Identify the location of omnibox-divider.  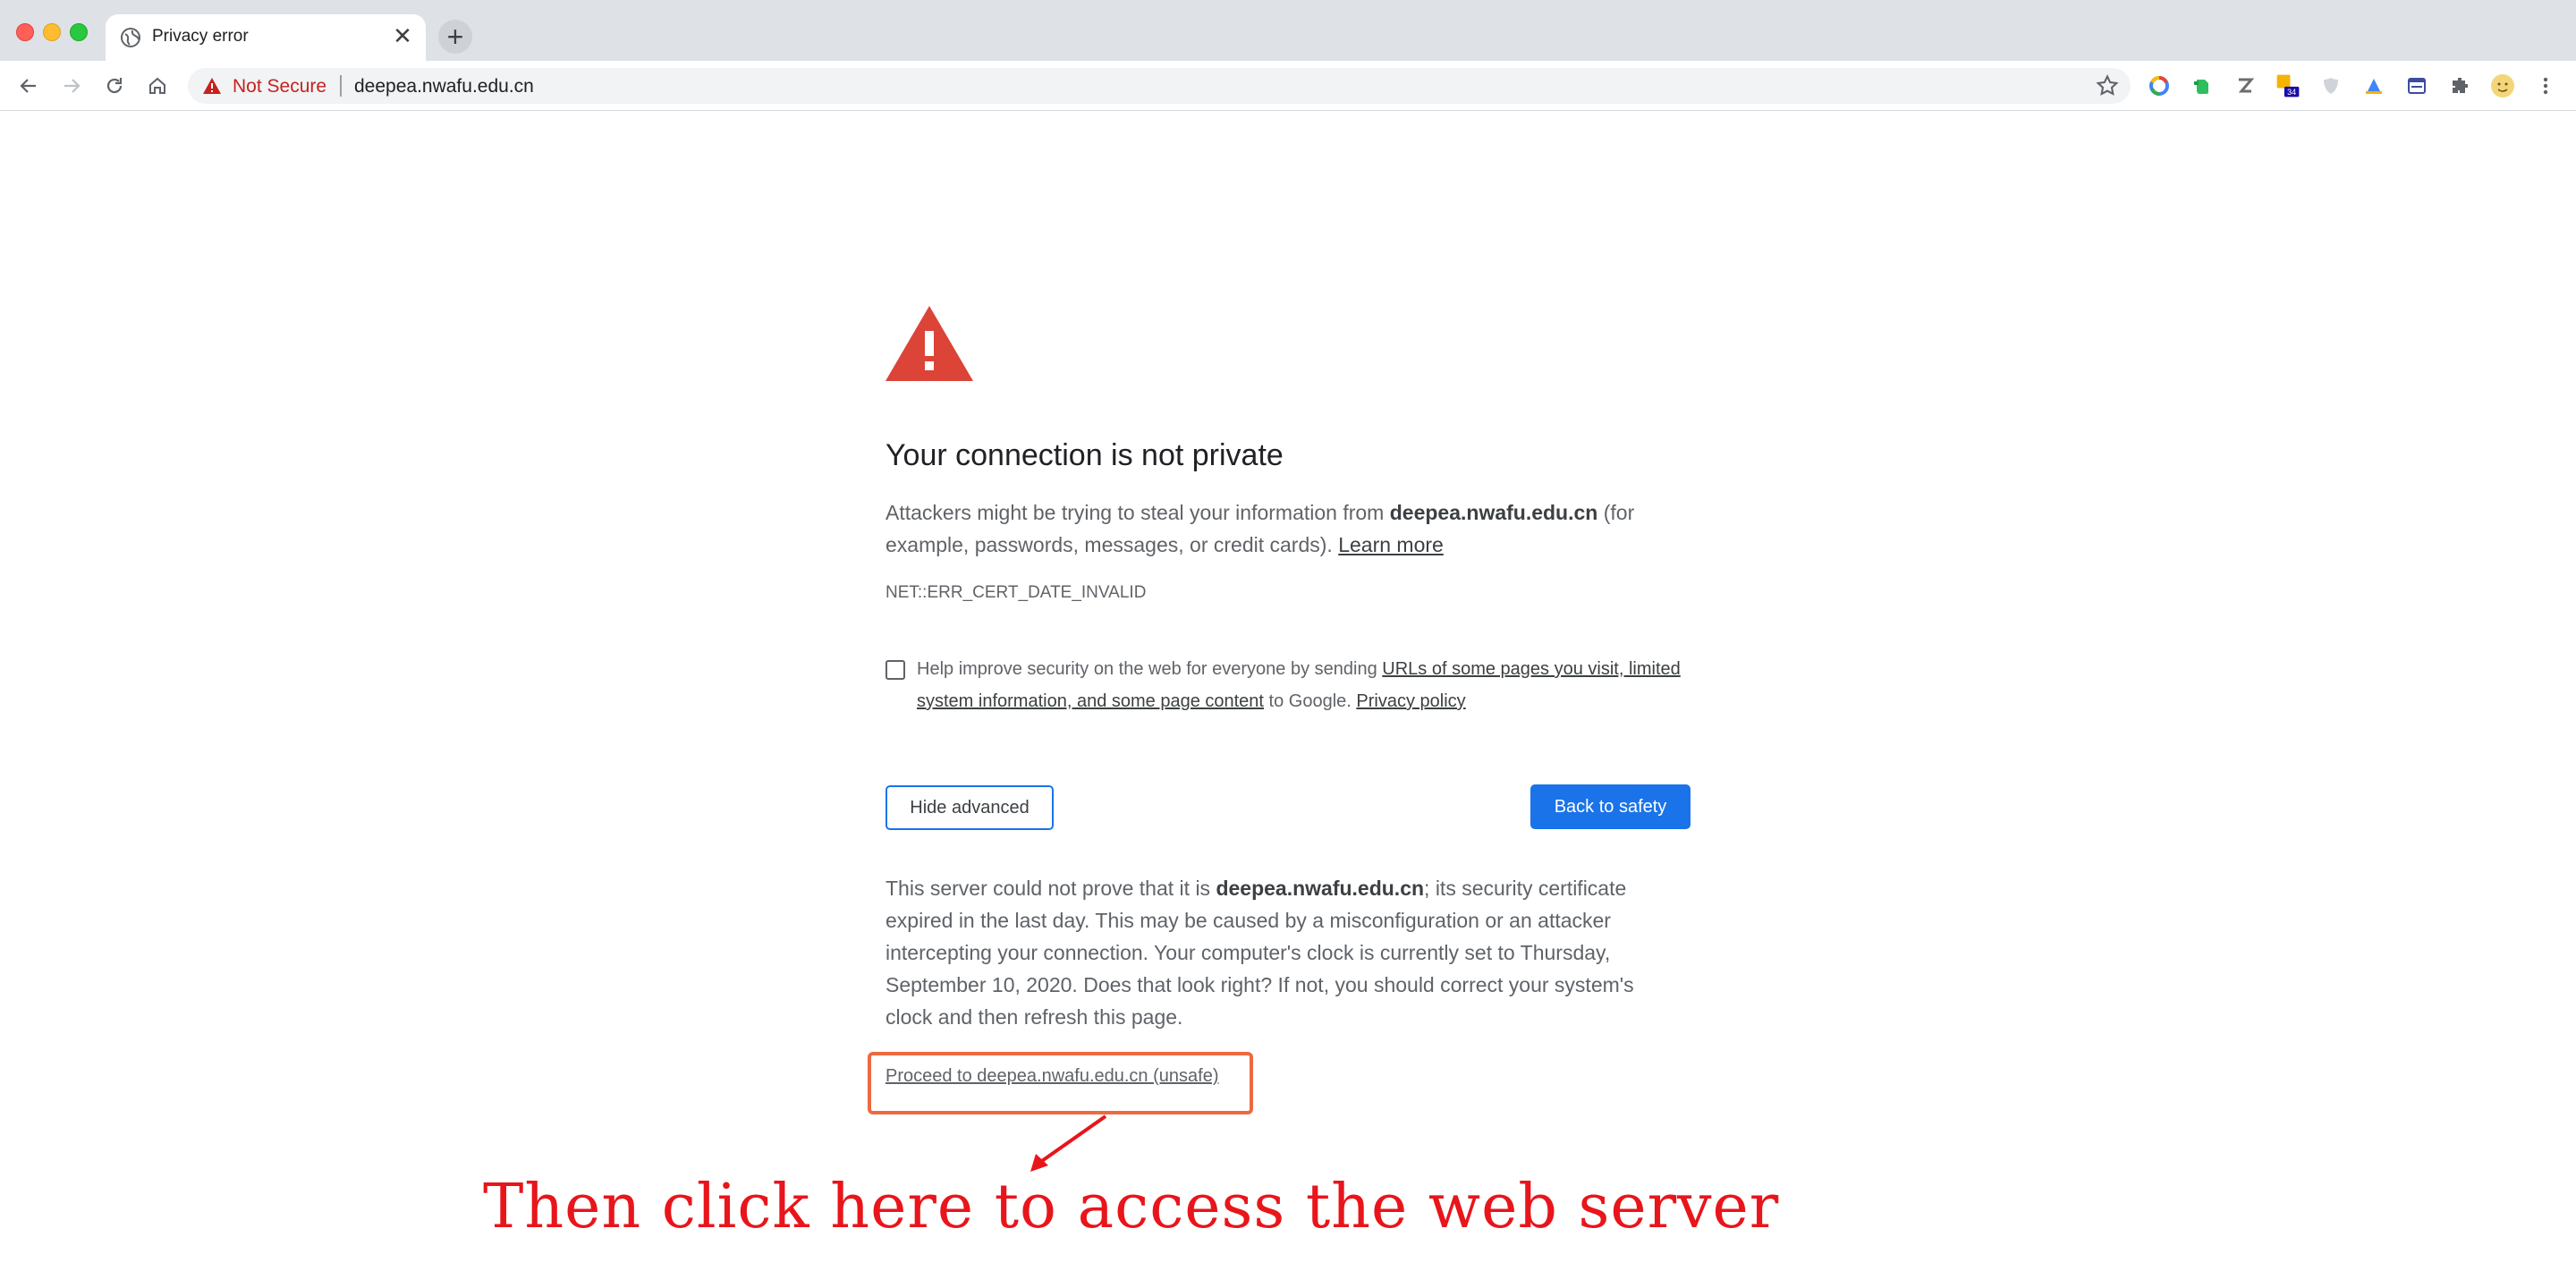
(341, 86).